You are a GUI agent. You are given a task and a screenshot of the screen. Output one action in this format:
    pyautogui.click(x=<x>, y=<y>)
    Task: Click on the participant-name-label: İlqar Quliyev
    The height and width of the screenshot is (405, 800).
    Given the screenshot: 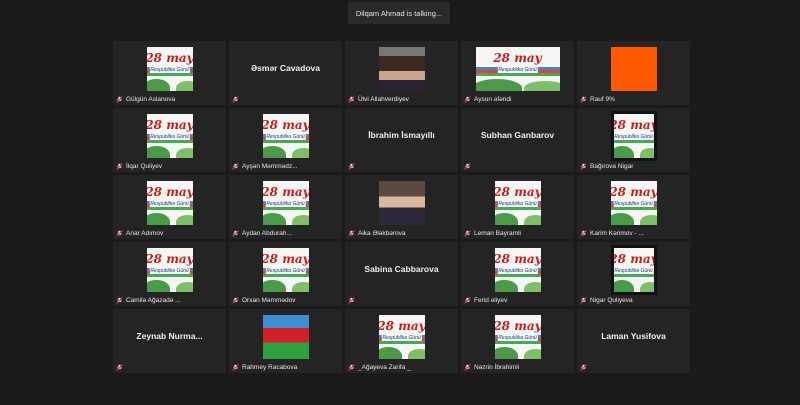 What is the action you would take?
    pyautogui.click(x=144, y=166)
    